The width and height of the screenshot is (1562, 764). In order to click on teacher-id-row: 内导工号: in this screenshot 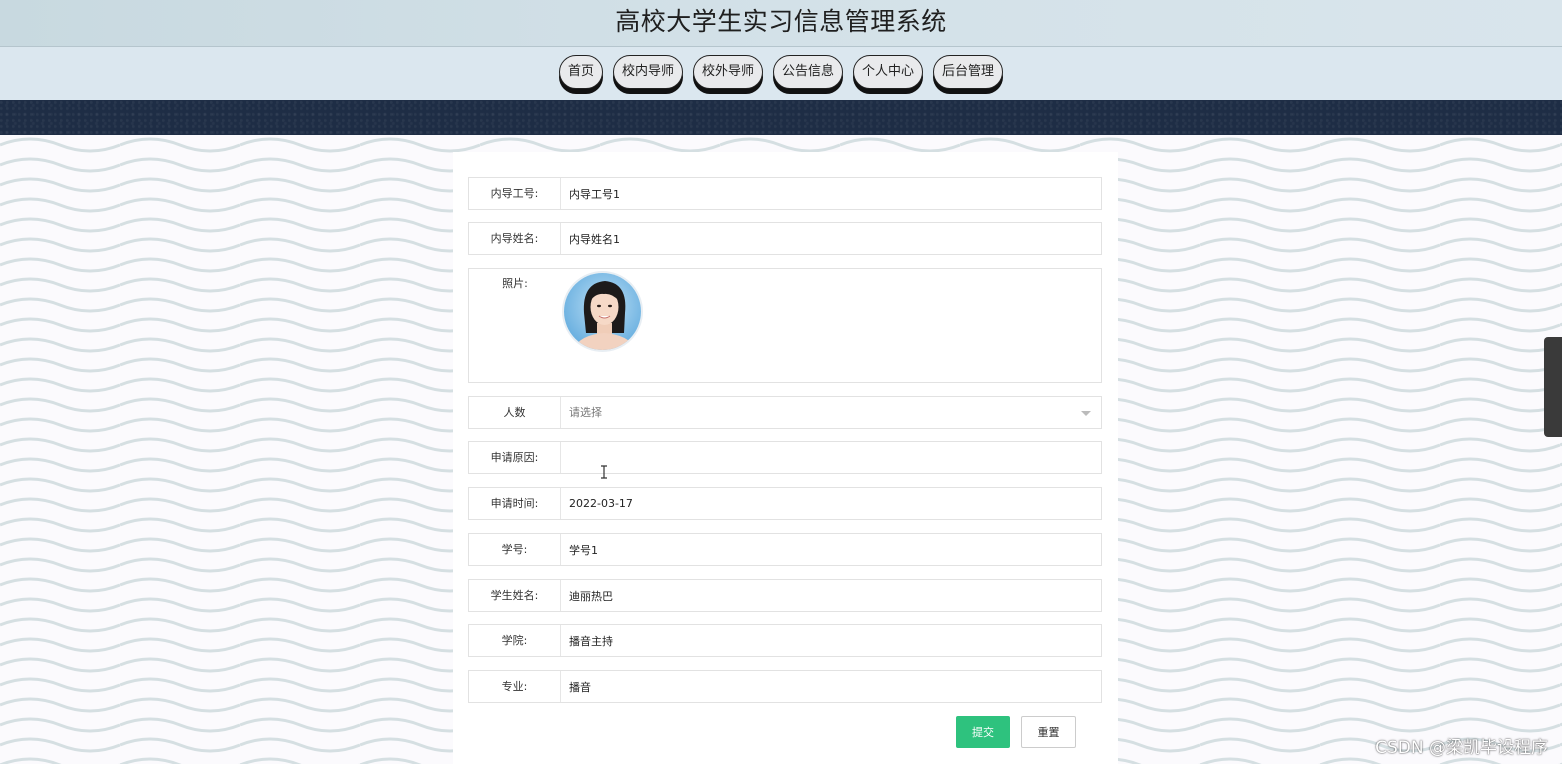, I will do `click(785, 193)`.